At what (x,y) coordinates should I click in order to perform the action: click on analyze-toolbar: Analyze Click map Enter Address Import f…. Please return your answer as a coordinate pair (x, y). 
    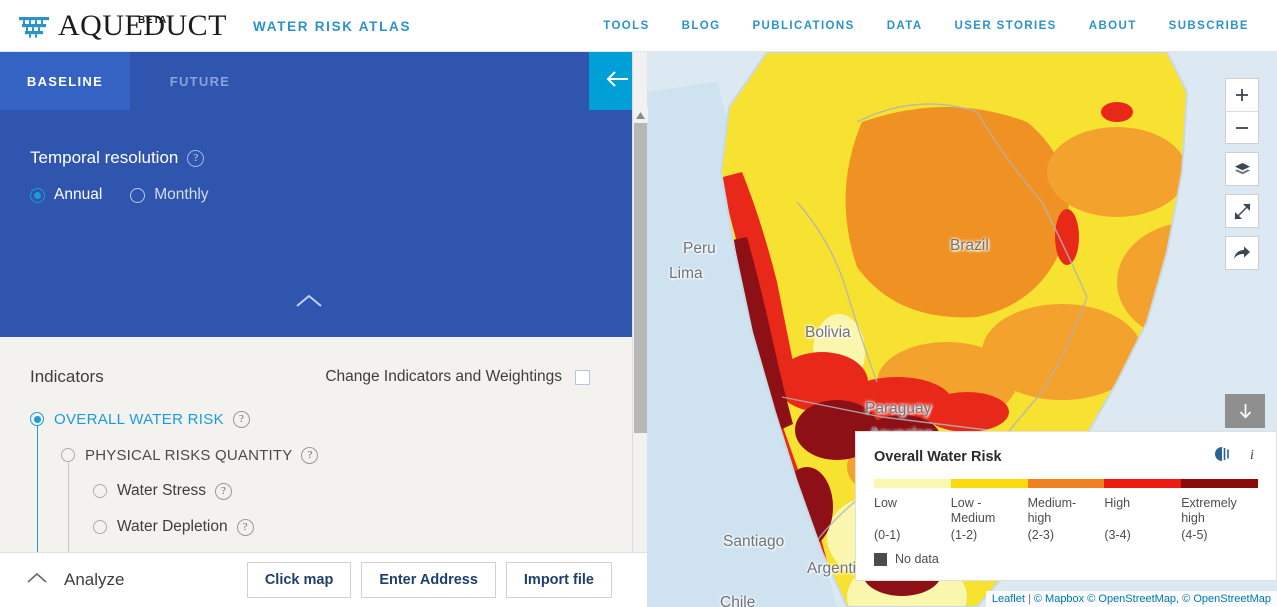
    Looking at the image, I should click on (323, 579).